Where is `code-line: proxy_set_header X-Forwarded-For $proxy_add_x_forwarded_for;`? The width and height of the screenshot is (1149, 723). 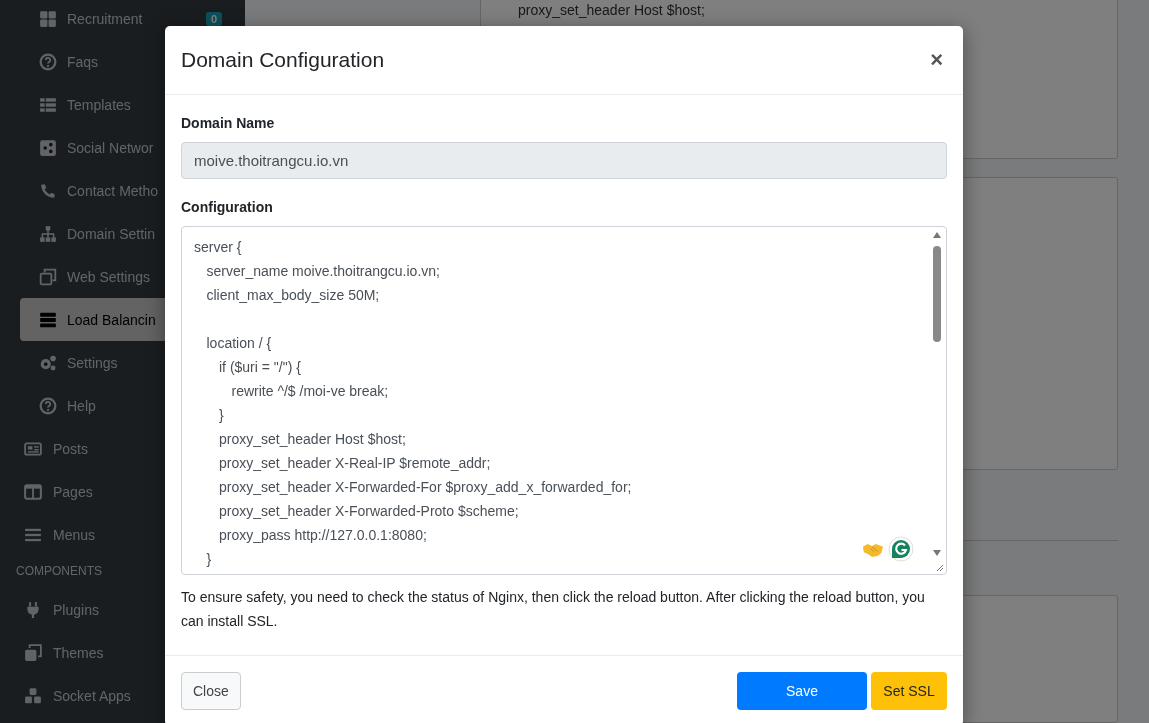
code-line: proxy_set_header X-Forwarded-For $proxy_add_x_forwarded_for; is located at coordinates (425, 487).